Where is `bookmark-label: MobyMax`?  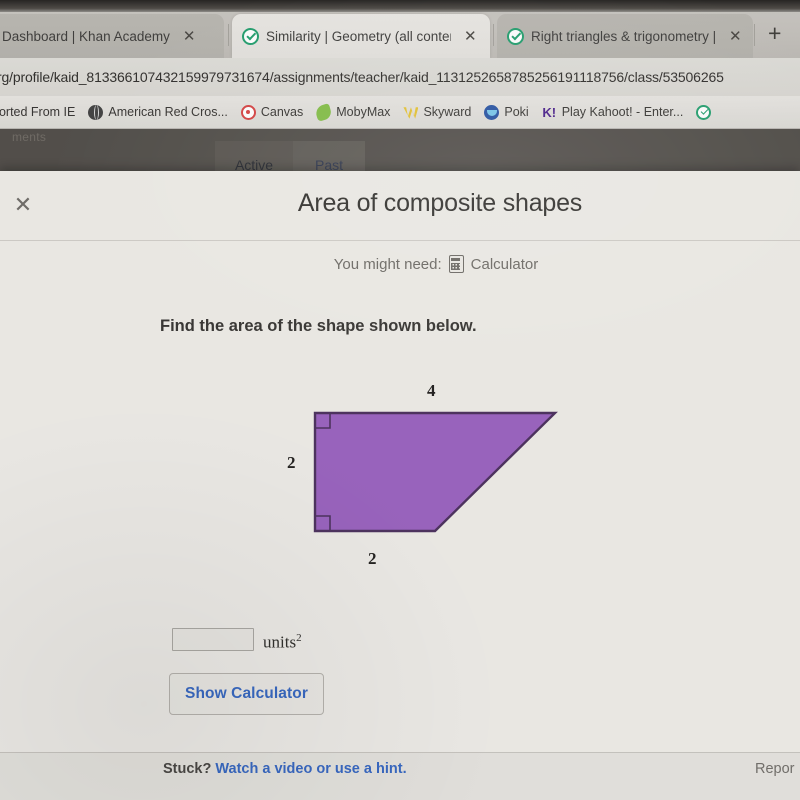 bookmark-label: MobyMax is located at coordinates (363, 112).